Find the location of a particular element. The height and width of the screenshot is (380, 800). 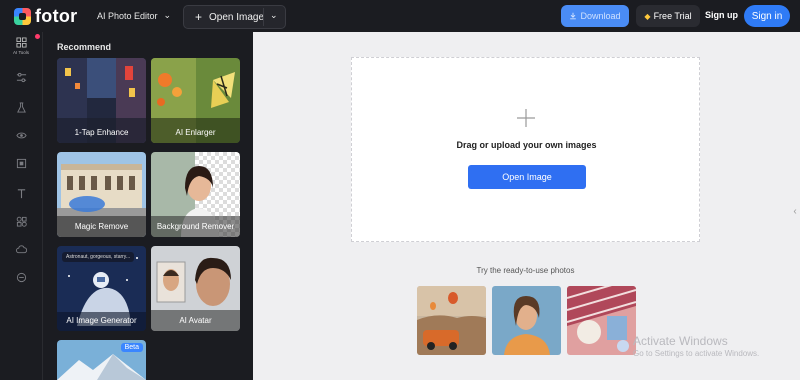

rail-item-more is located at coordinates (21, 277).